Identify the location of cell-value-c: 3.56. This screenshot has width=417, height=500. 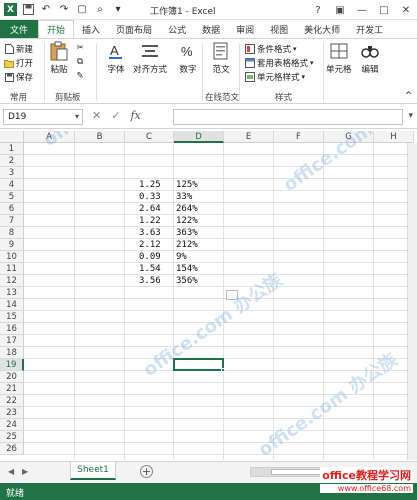
(150, 281).